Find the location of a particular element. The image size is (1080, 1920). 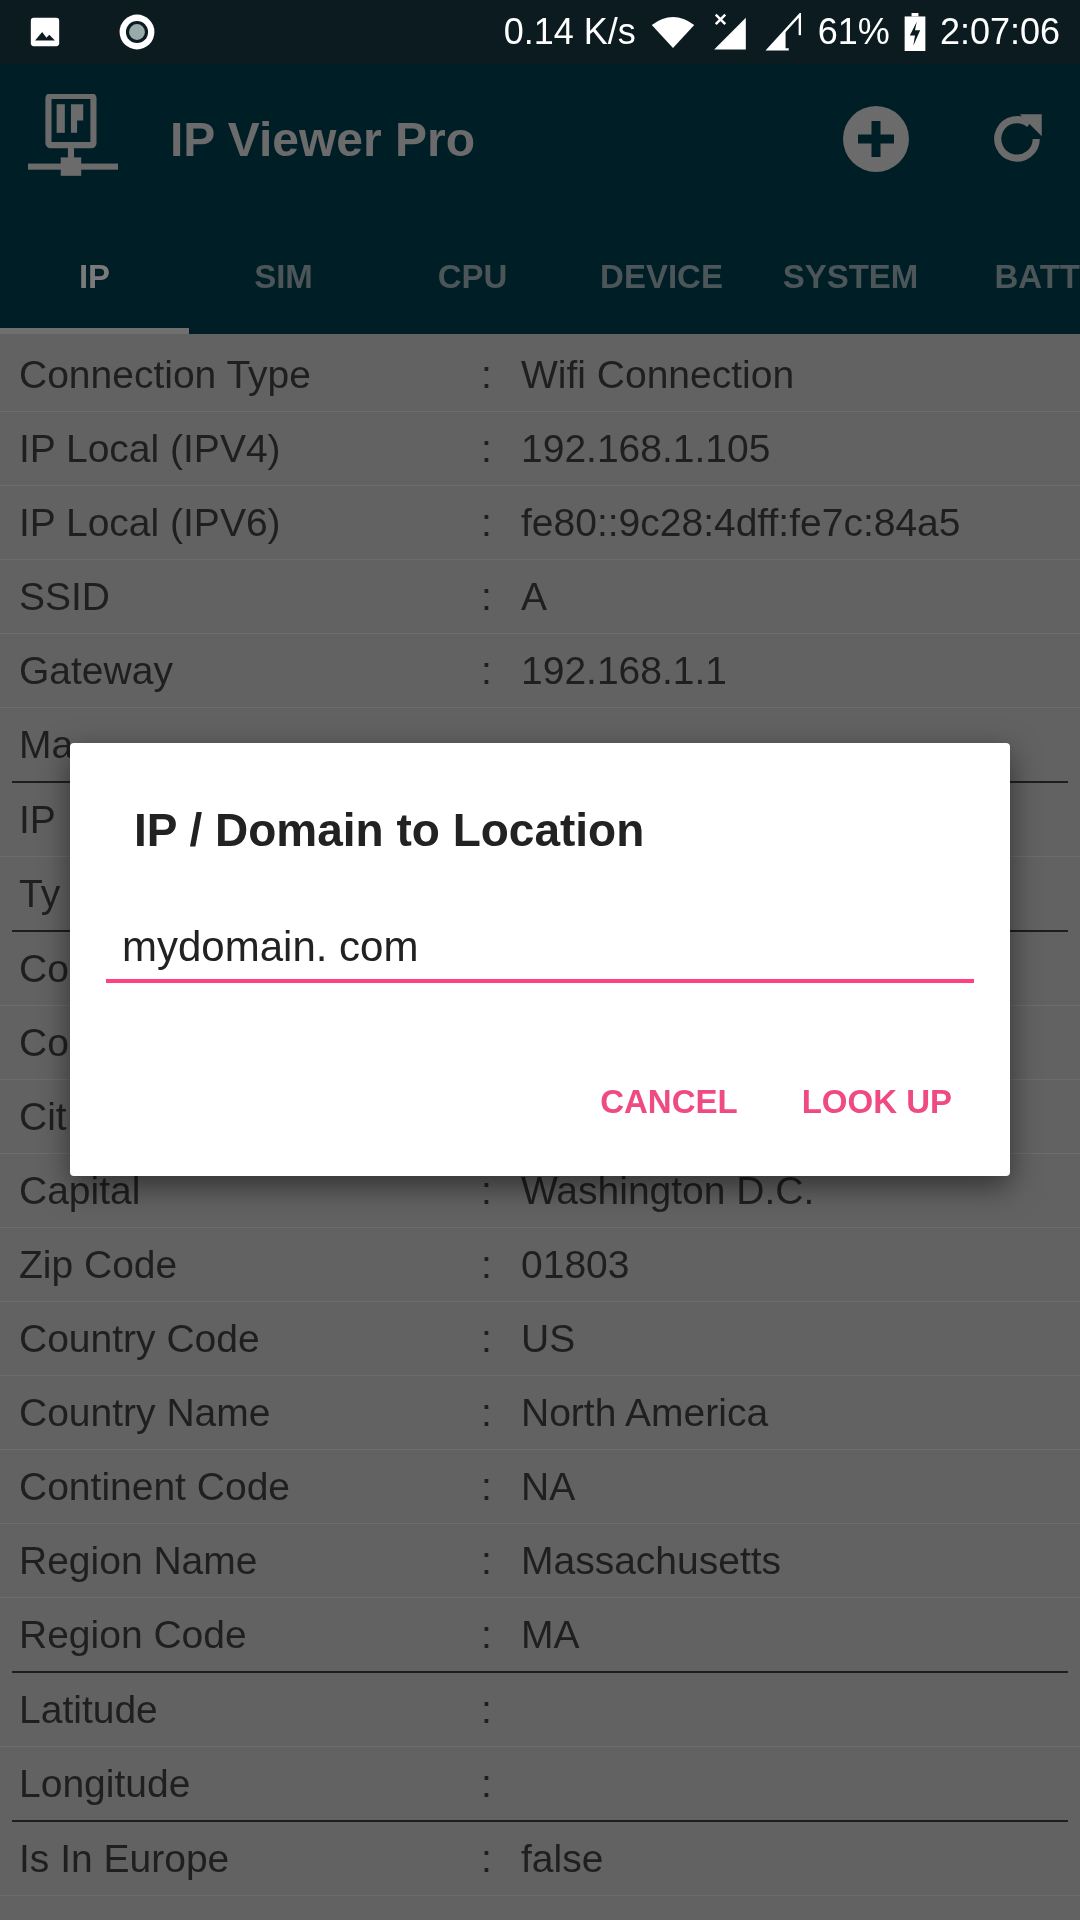

battery-level: 61% is located at coordinates (853, 32).